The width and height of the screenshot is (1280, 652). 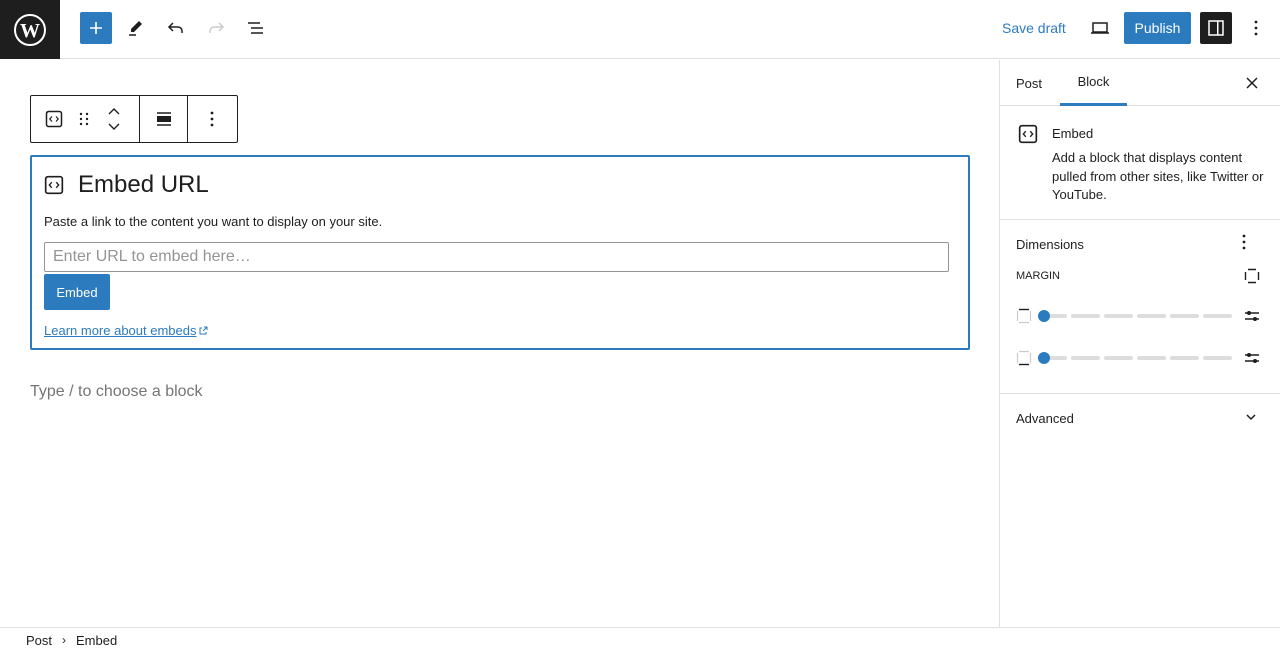 I want to click on block-switcher-button, so click(x=54, y=119).